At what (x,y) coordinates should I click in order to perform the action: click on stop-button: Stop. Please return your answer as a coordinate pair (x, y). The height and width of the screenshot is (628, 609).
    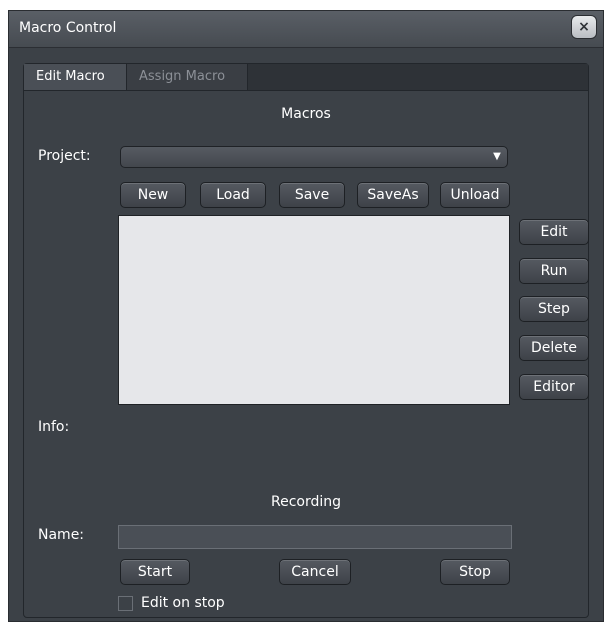
    Looking at the image, I should click on (475, 572).